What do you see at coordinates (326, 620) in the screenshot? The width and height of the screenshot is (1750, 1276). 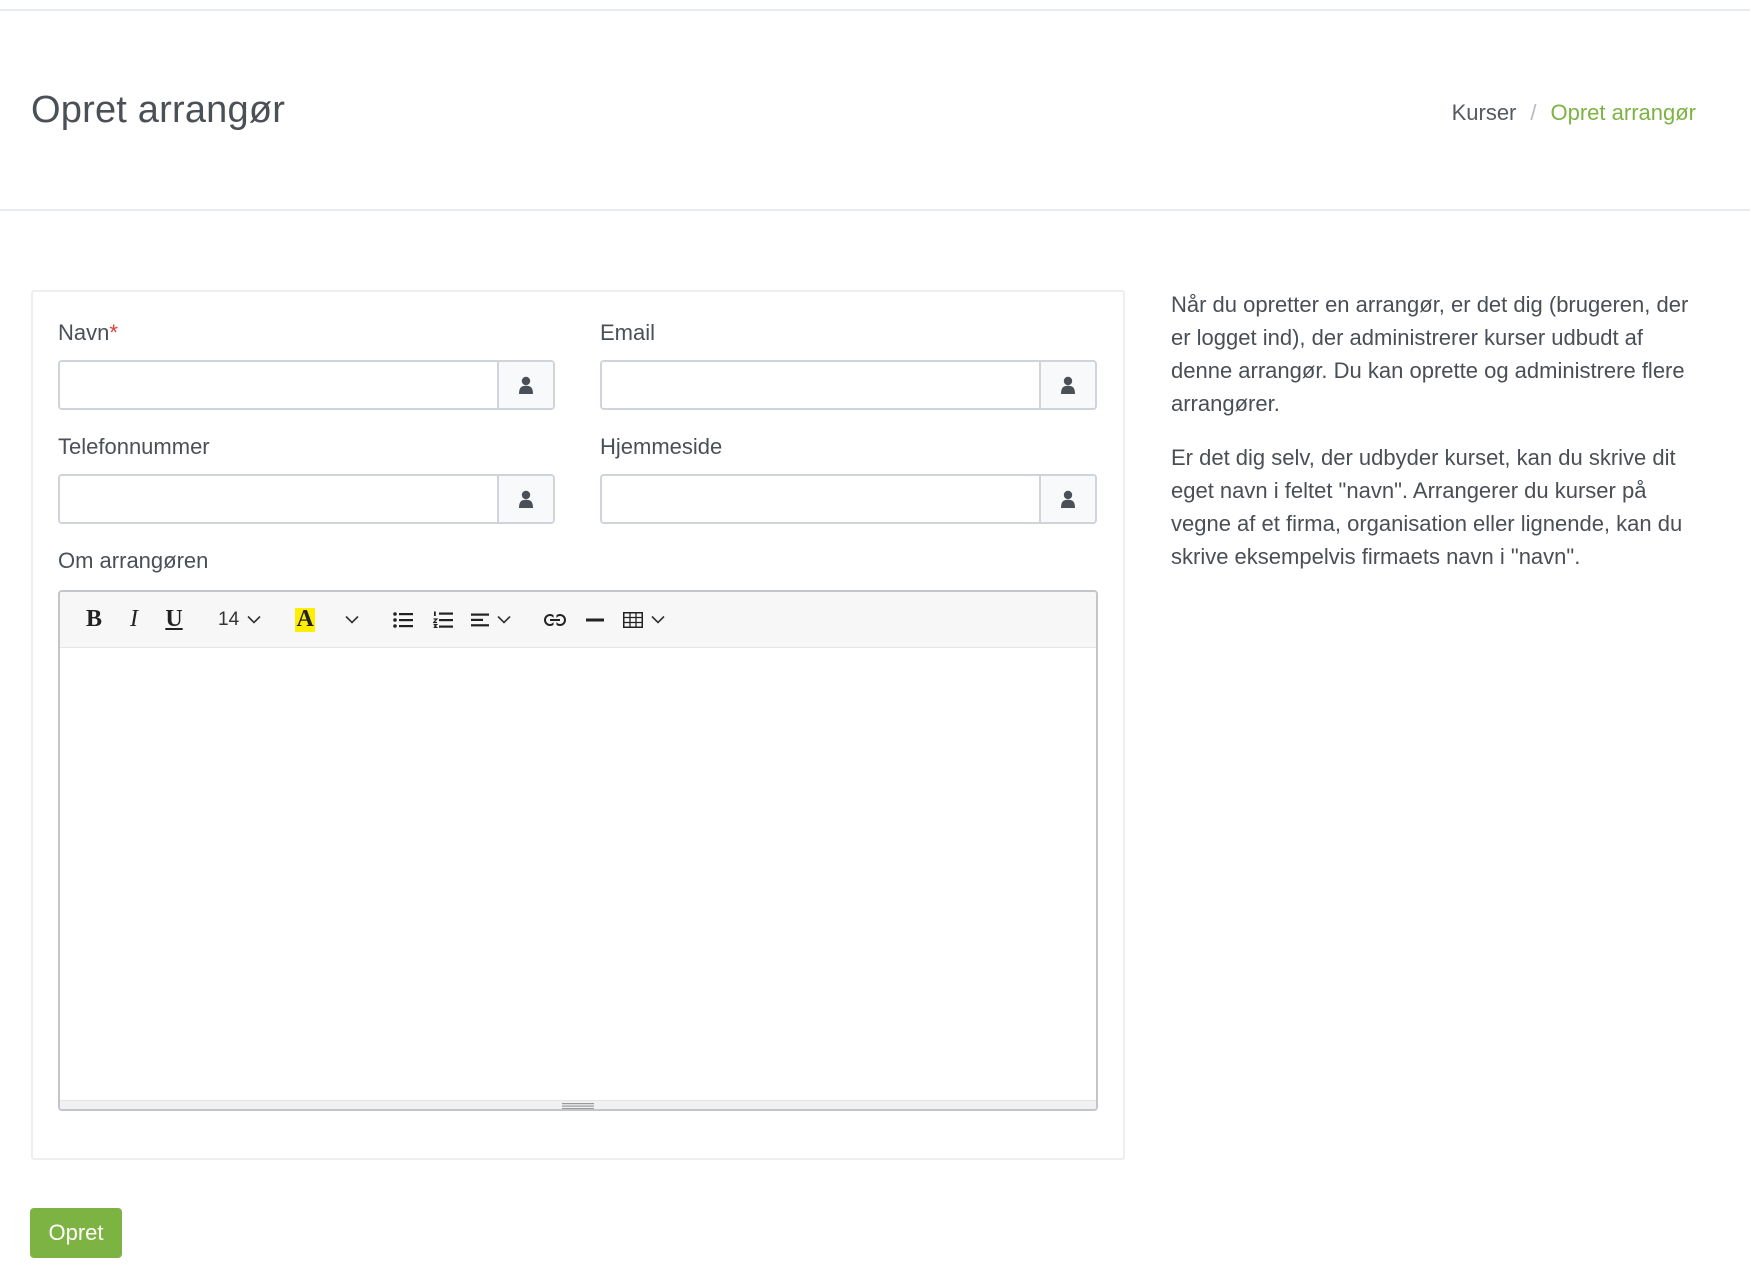 I see `highlight-color-button: A` at bounding box center [326, 620].